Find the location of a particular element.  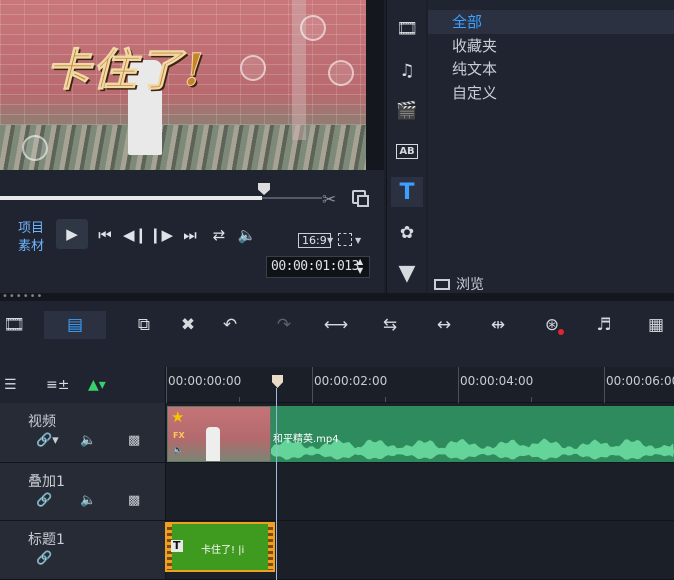

playhead-line is located at coordinates (276, 484).